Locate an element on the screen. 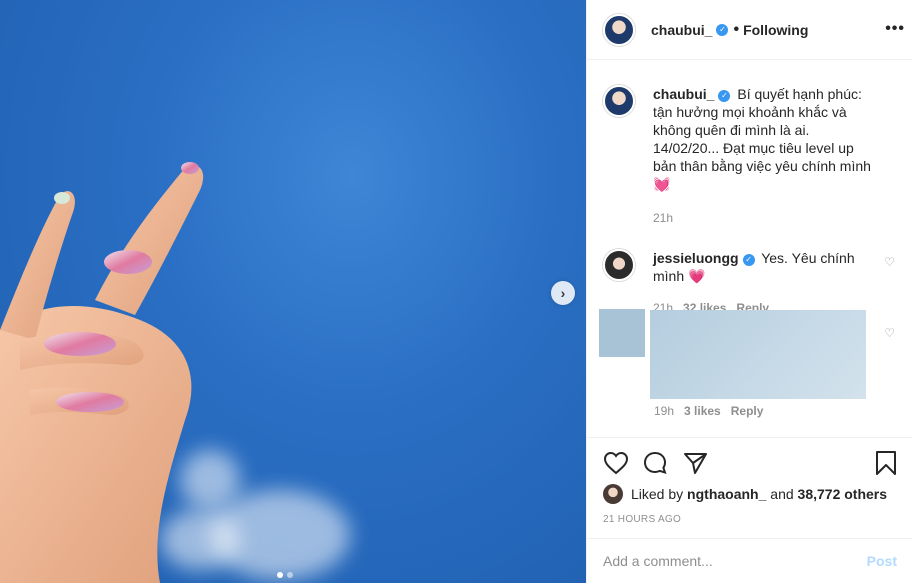 This screenshot has height=583, width=912. carousel-next-button: › is located at coordinates (563, 293).